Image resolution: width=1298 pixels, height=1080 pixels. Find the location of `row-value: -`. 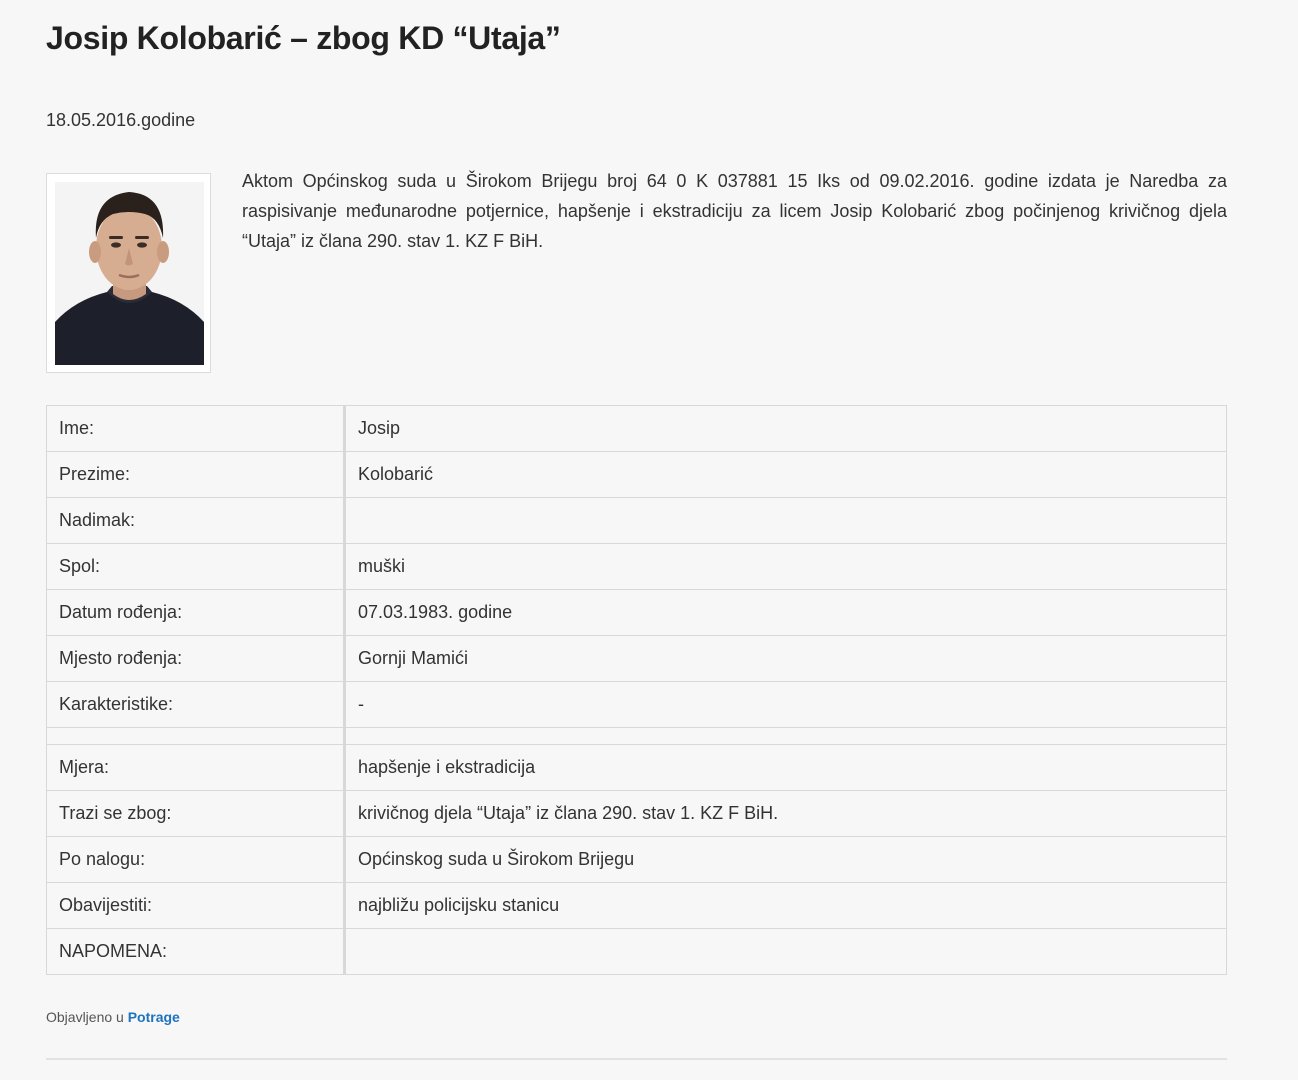

row-value: - is located at coordinates (785, 704).